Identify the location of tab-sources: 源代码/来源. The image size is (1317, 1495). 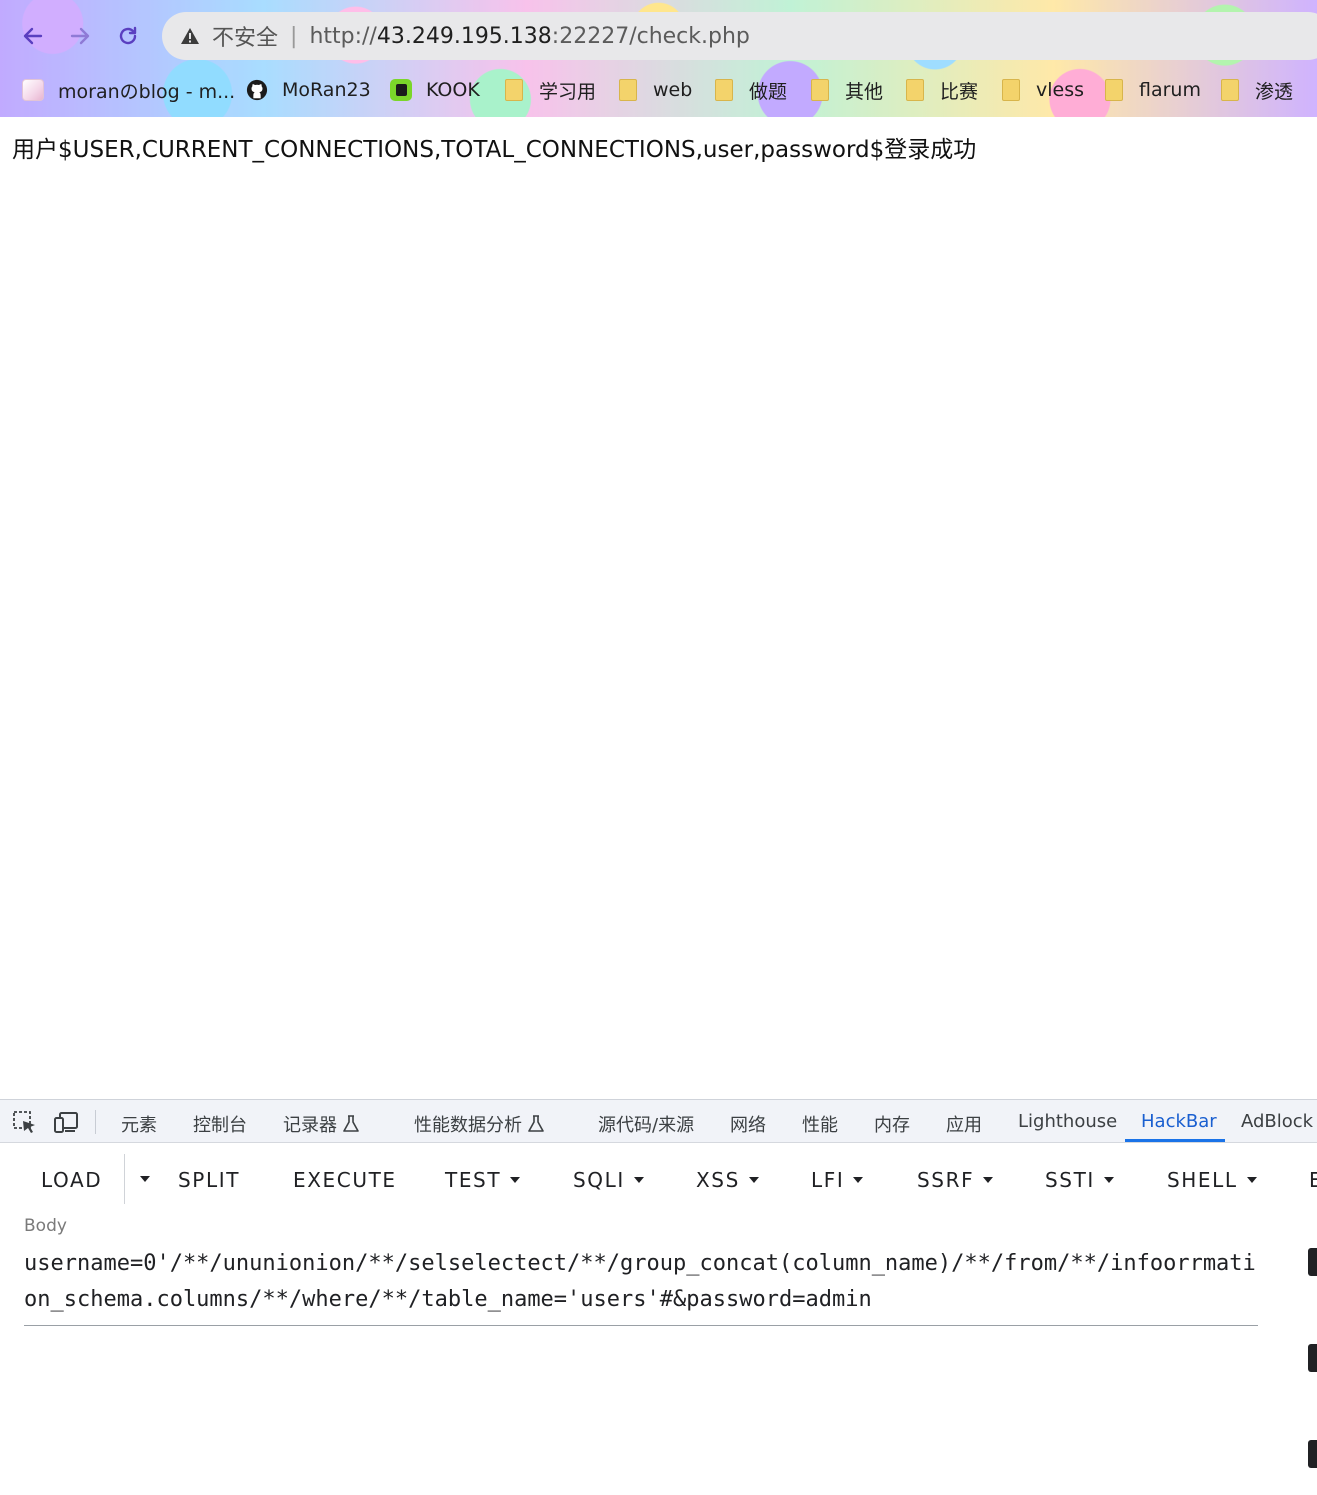
(646, 1124).